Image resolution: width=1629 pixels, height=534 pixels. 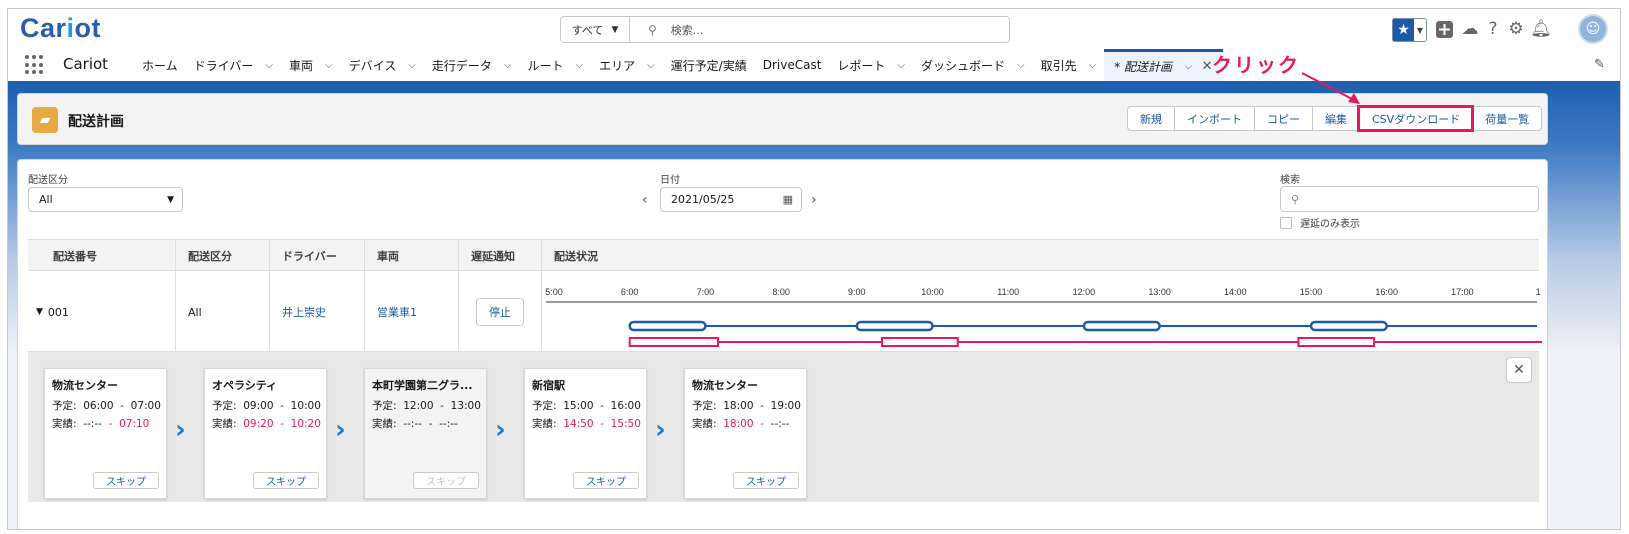 I want to click on action-button: 編集, so click(x=1335, y=118).